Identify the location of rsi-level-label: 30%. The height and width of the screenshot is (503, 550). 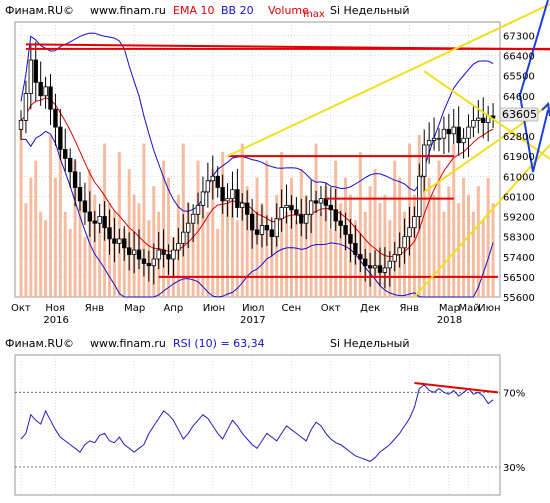
(514, 468).